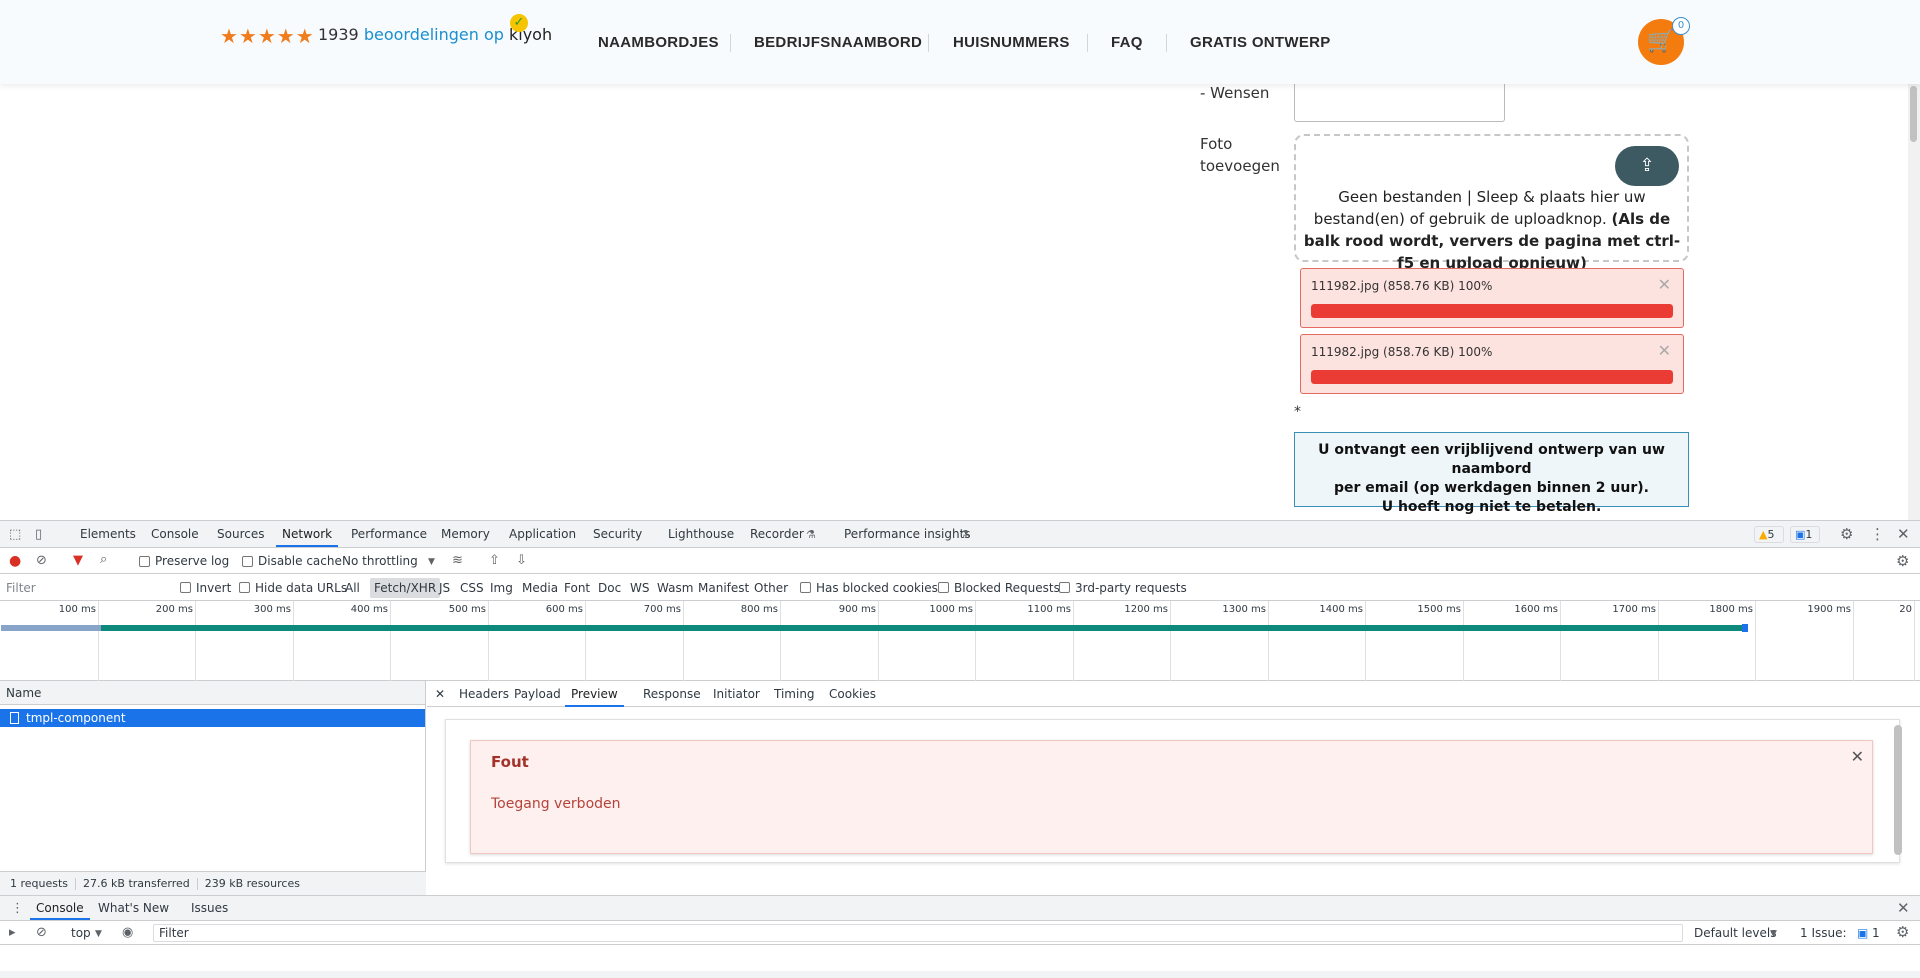 The width and height of the screenshot is (1920, 978). Describe the element at coordinates (675, 588) in the screenshot. I see `type-filter-wasm: Wasm` at that location.